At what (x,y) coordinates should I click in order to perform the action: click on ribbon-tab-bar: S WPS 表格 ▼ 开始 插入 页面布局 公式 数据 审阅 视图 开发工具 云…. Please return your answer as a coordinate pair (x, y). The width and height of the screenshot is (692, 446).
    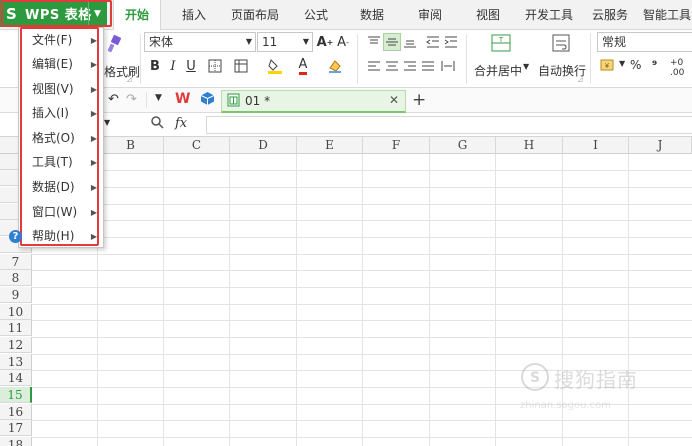
    Looking at the image, I should click on (346, 15).